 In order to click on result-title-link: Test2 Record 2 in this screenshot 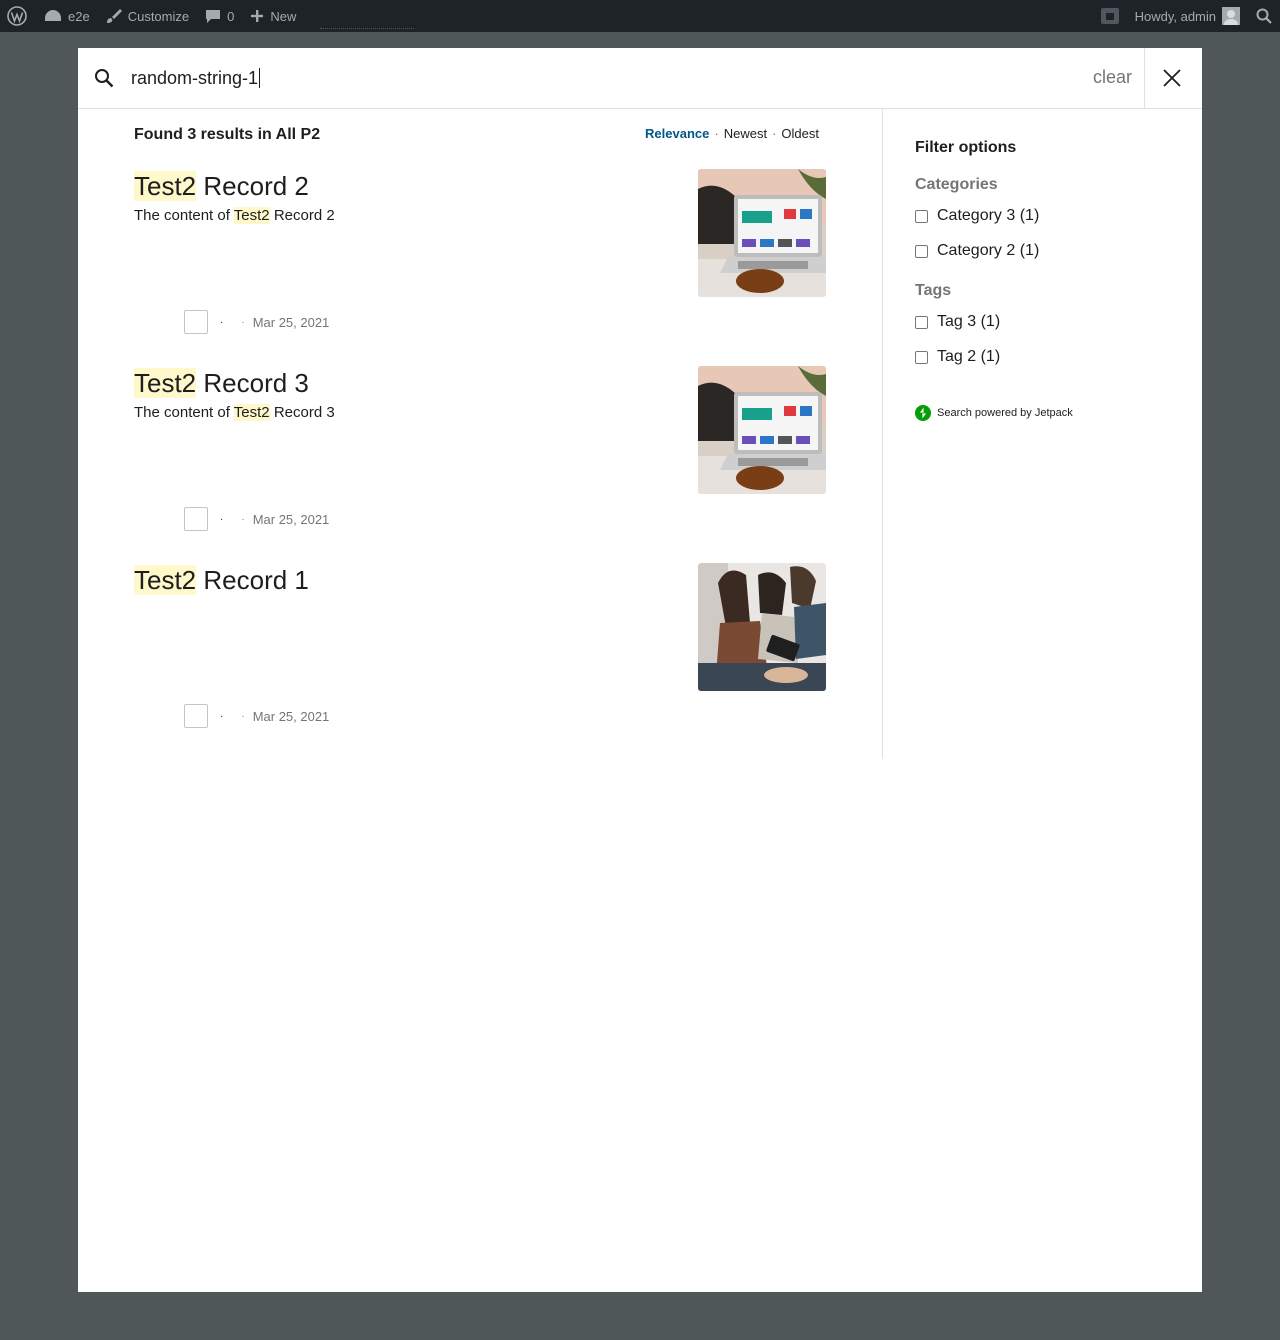, I will do `click(221, 186)`.